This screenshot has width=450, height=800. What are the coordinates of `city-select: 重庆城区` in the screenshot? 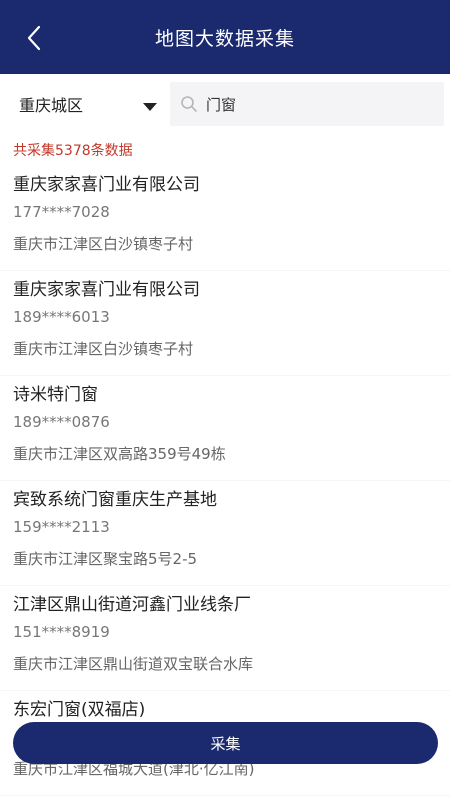 It's located at (85, 104).